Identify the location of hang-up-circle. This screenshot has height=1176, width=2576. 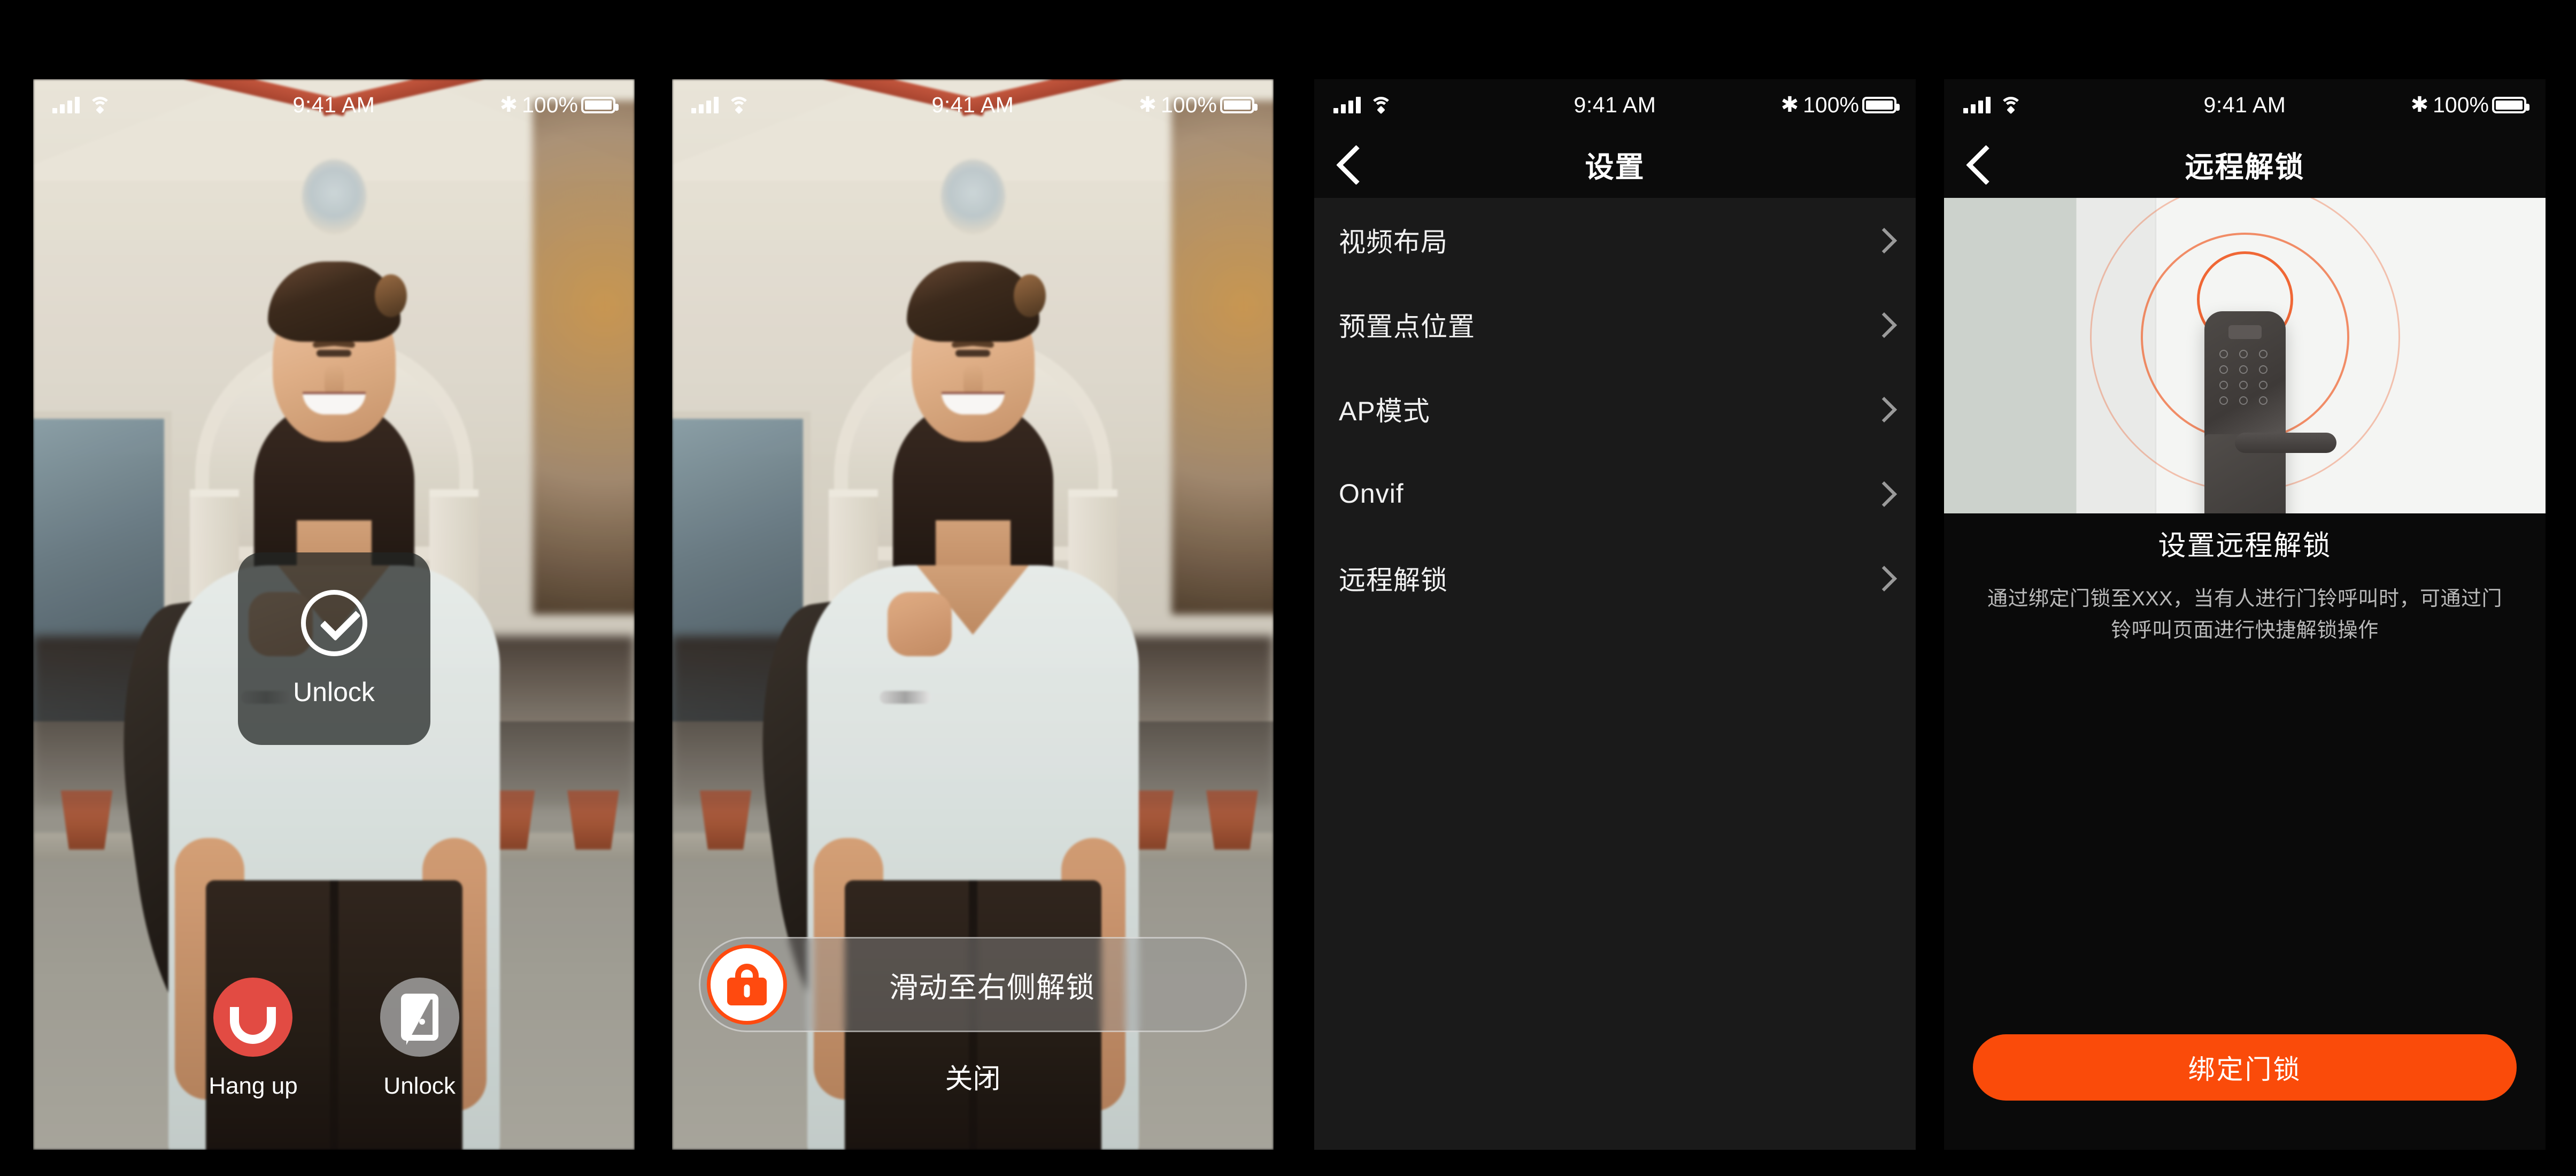
(253, 1018).